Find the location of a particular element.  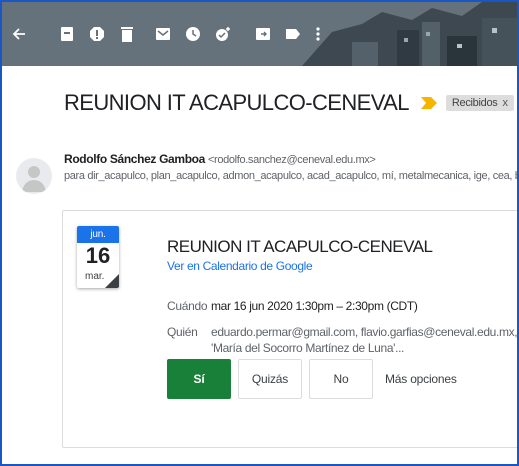

event-title: REUNION IT ACAPULCO-CENEVAL is located at coordinates (300, 246).